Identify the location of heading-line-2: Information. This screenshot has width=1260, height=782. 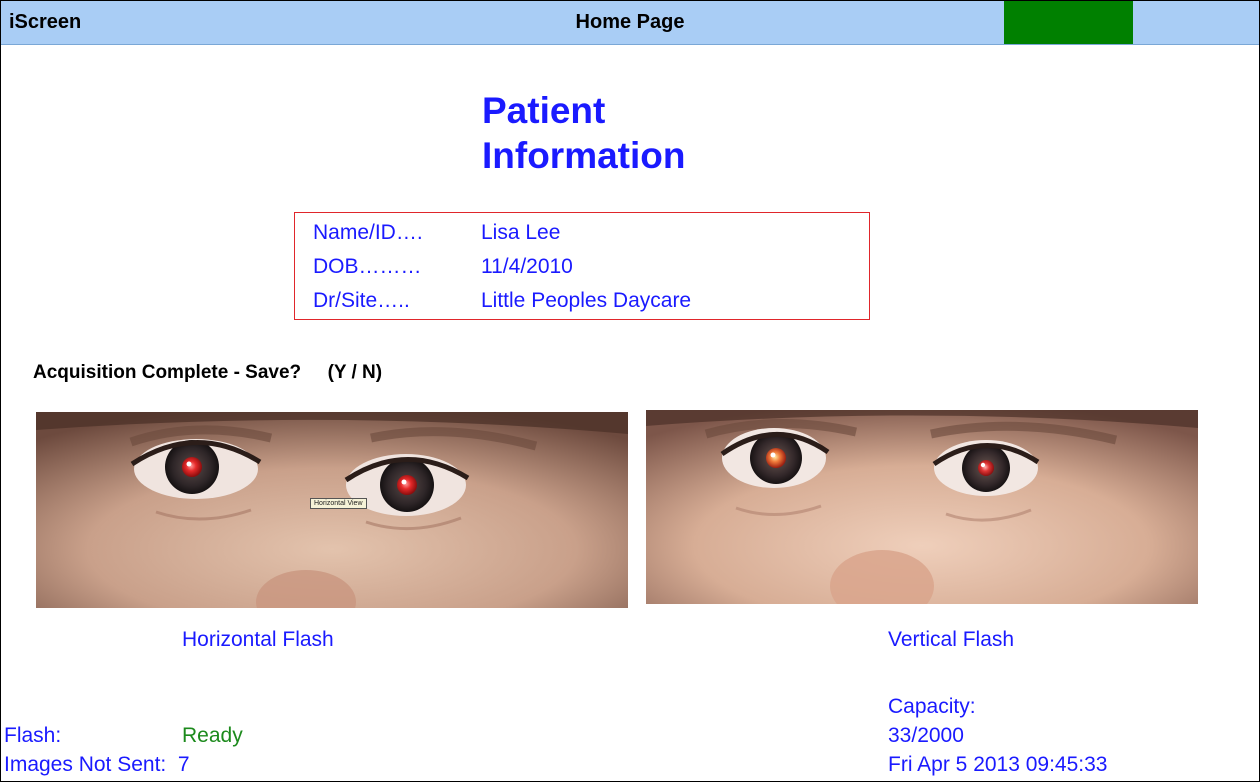
(584, 155).